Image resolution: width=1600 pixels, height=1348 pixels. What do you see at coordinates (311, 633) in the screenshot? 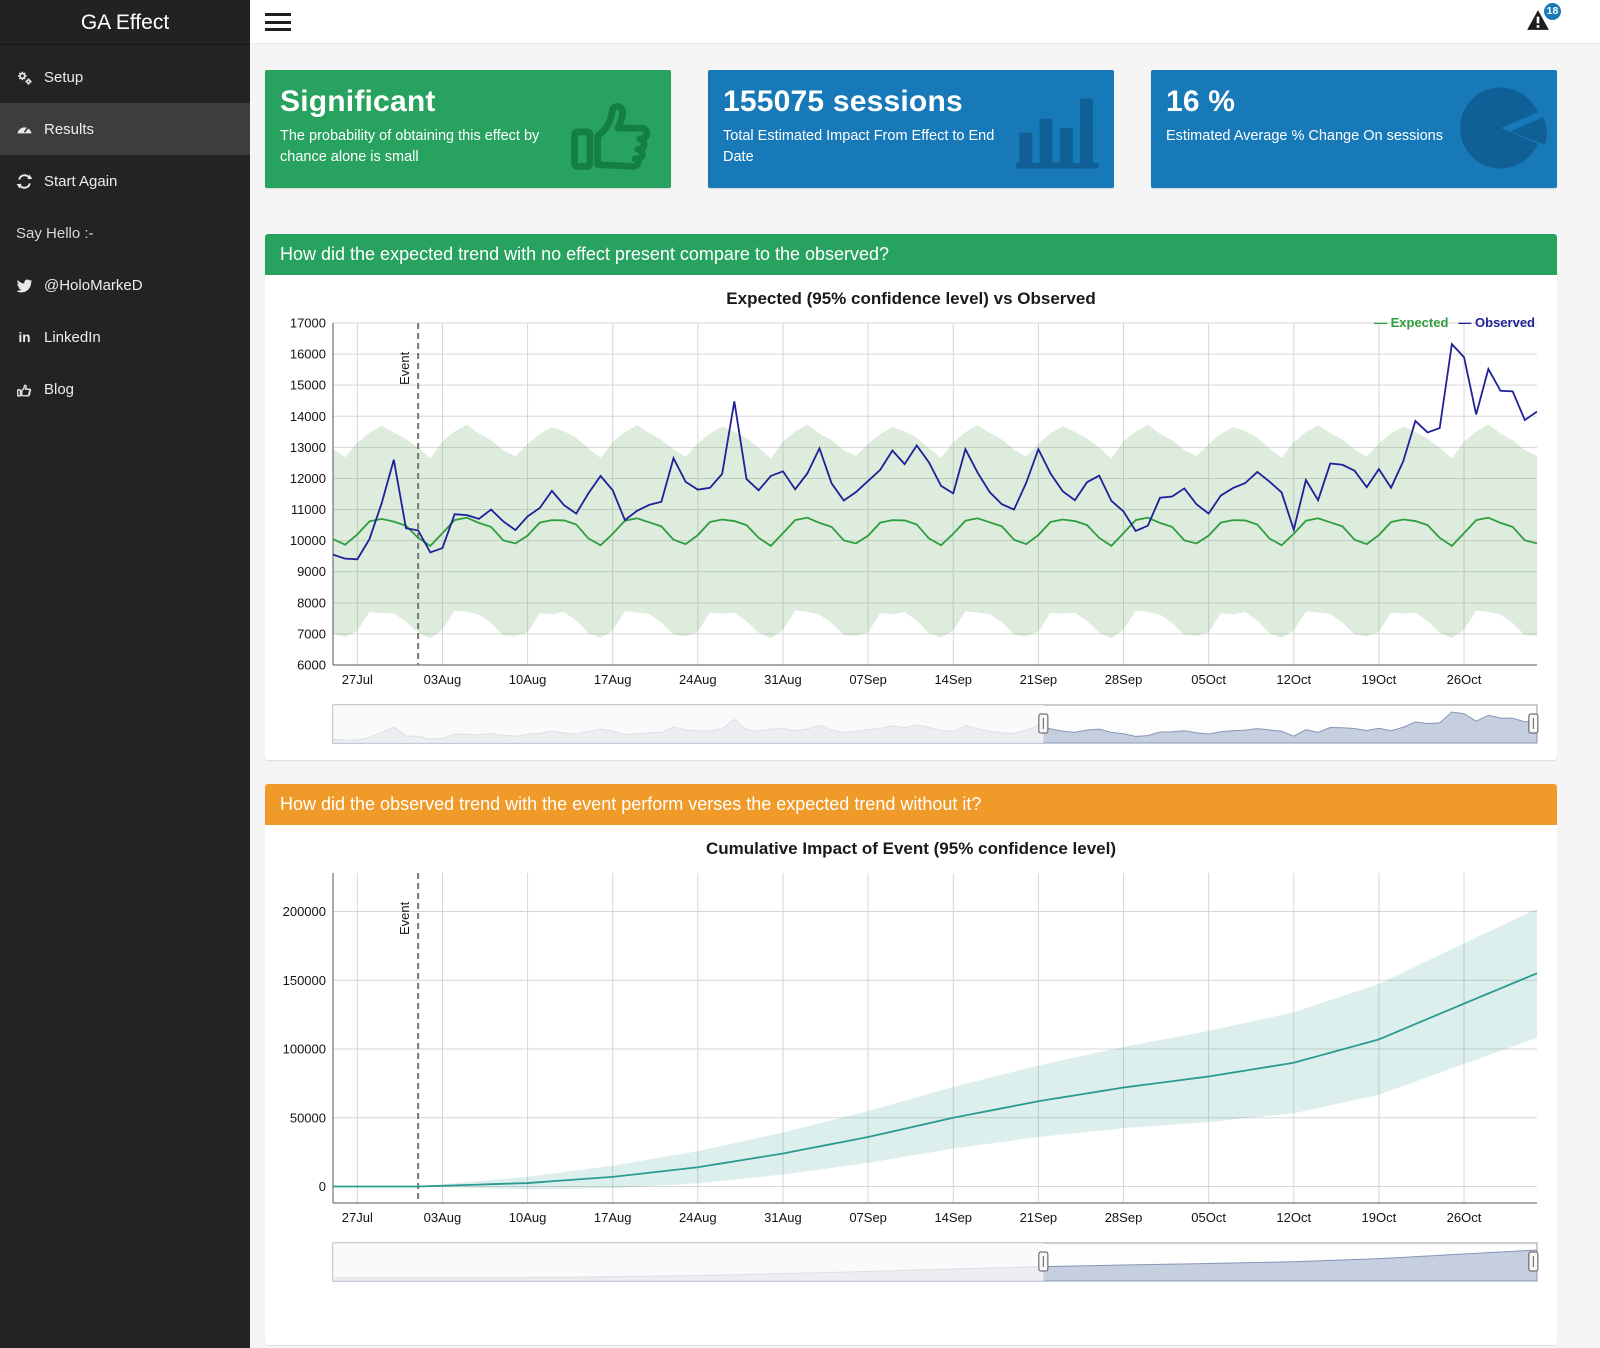
I see `svg-text: 7000` at bounding box center [311, 633].